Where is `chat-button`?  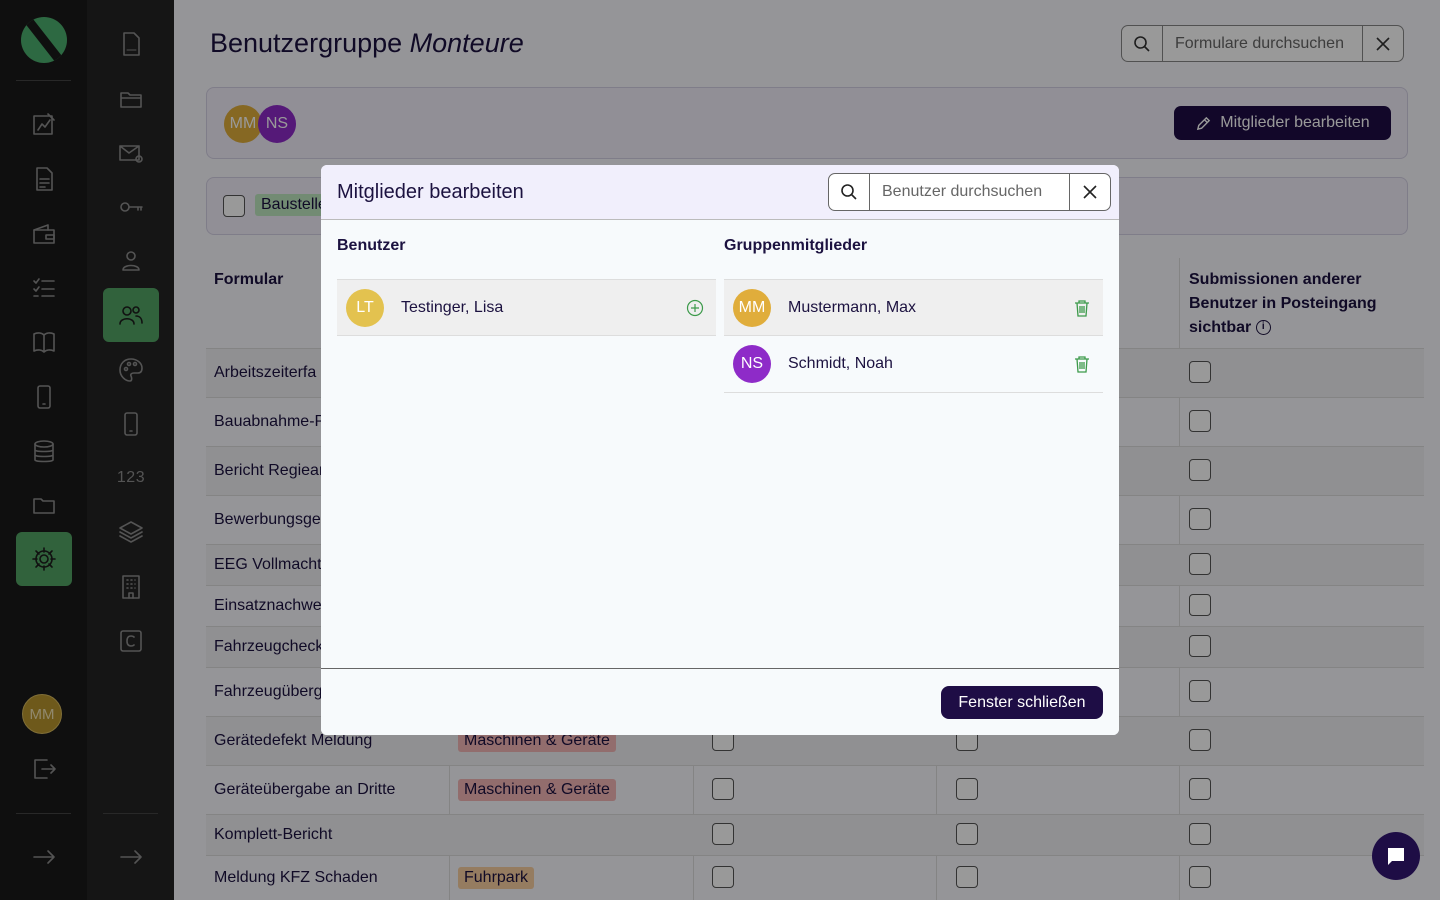
chat-button is located at coordinates (1396, 856).